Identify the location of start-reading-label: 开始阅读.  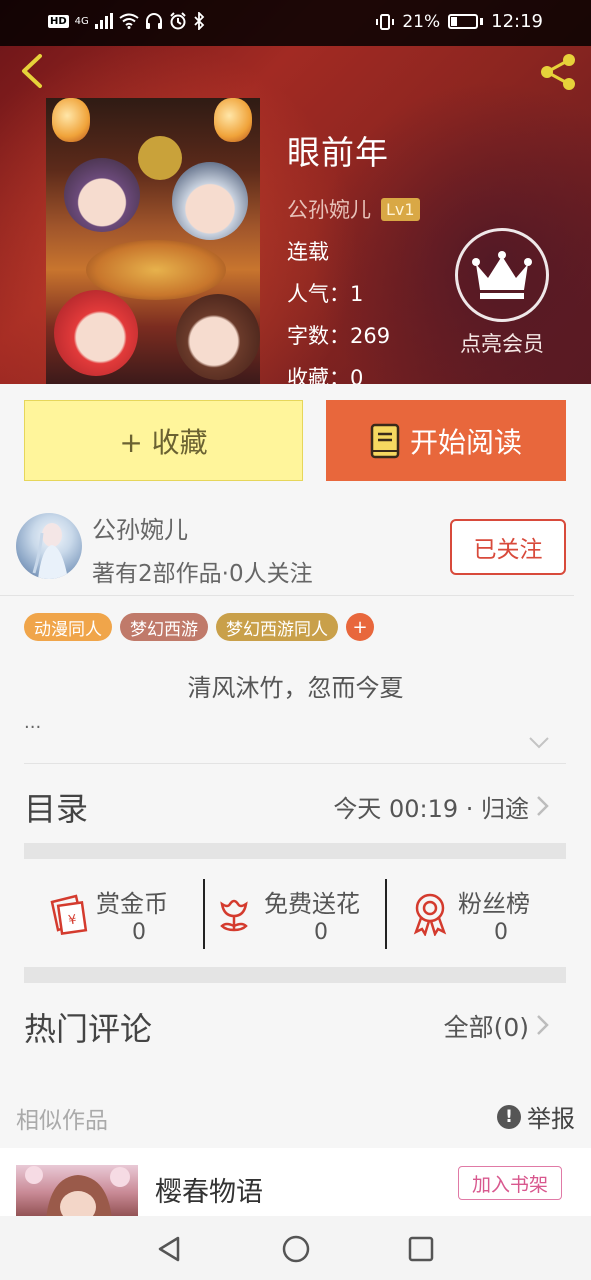
(465, 442).